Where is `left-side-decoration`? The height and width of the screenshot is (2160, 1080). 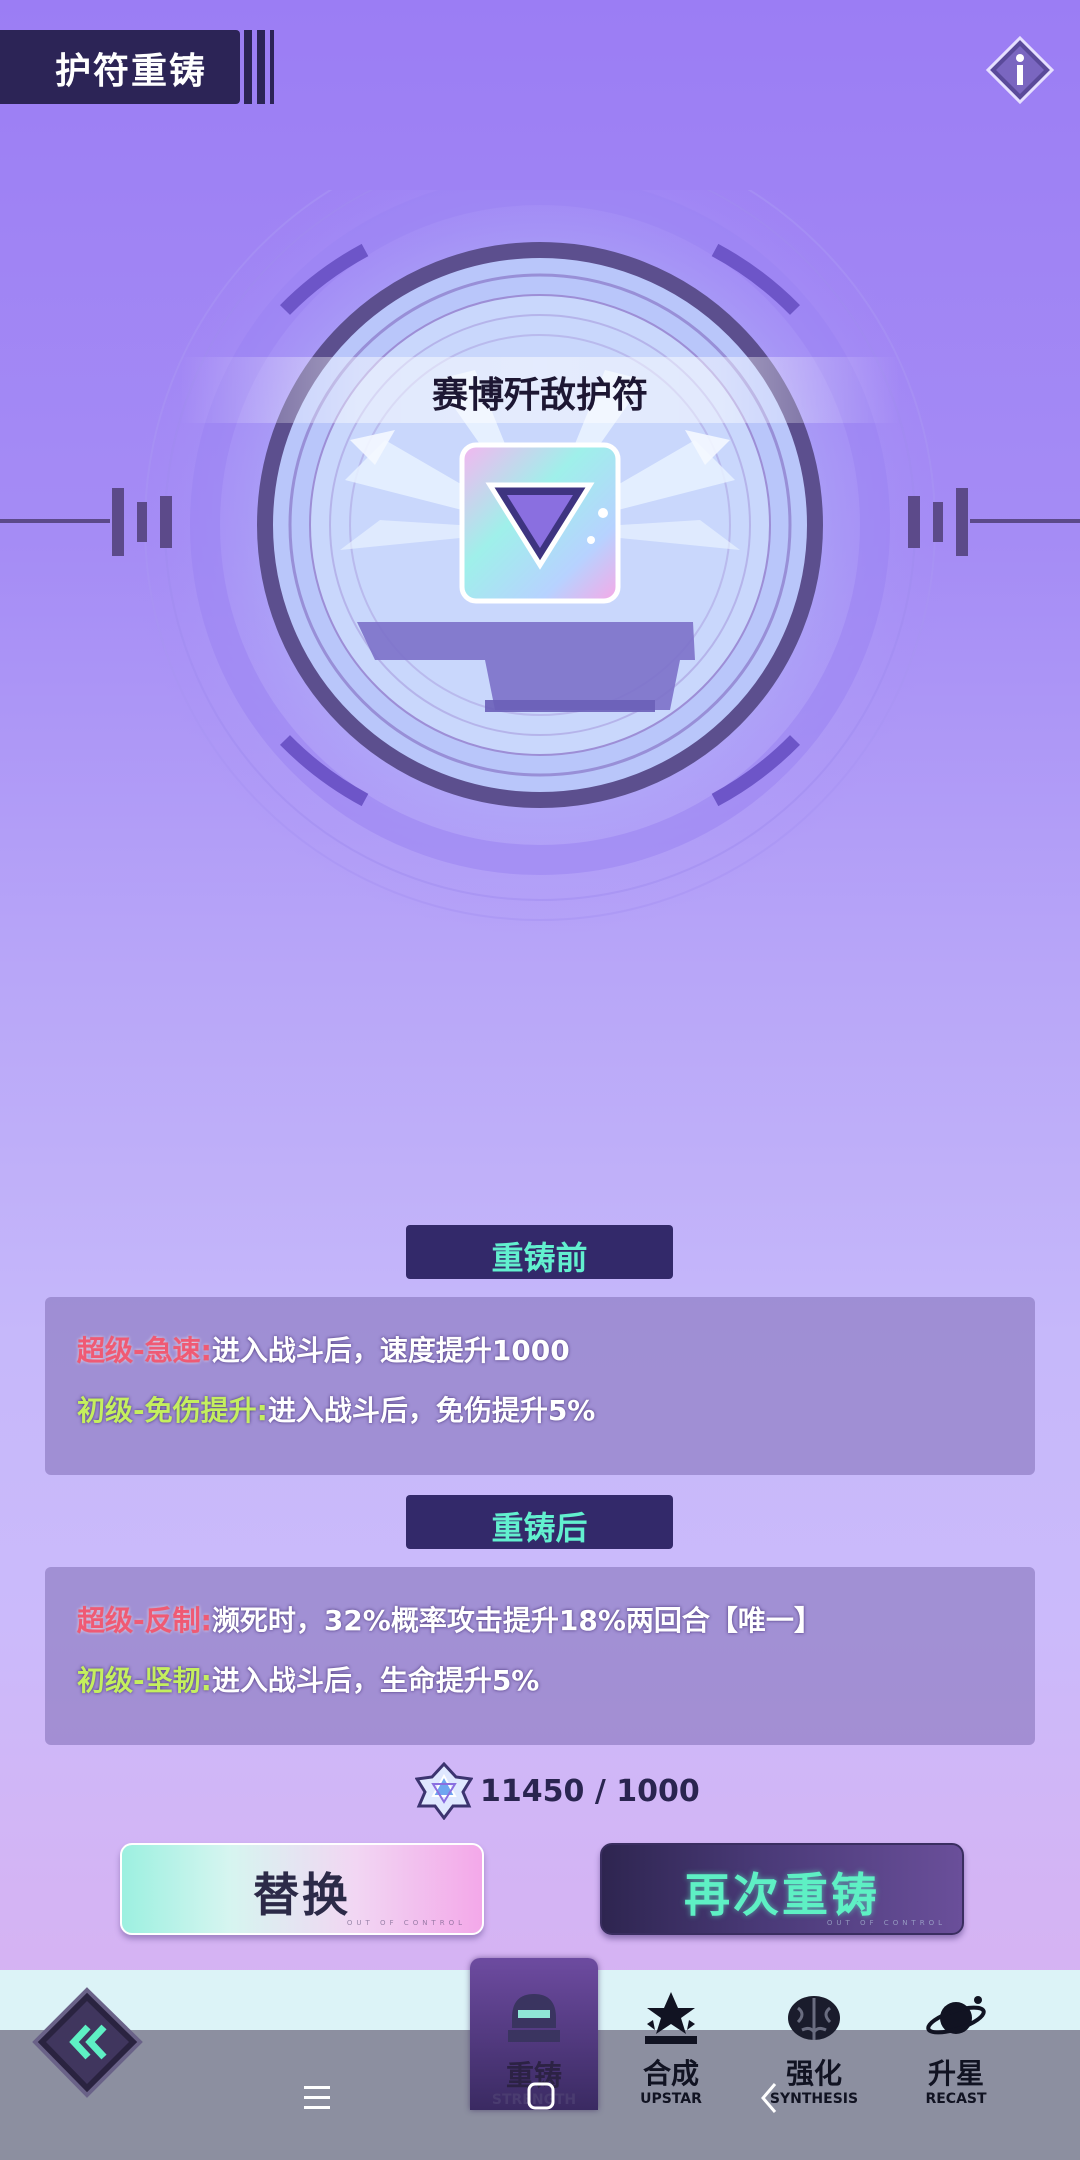
left-side-decoration is located at coordinates (86, 522).